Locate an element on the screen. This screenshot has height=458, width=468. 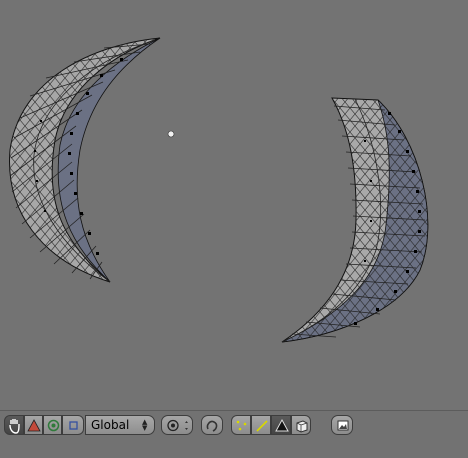
solid-icon is located at coordinates (52, 425).